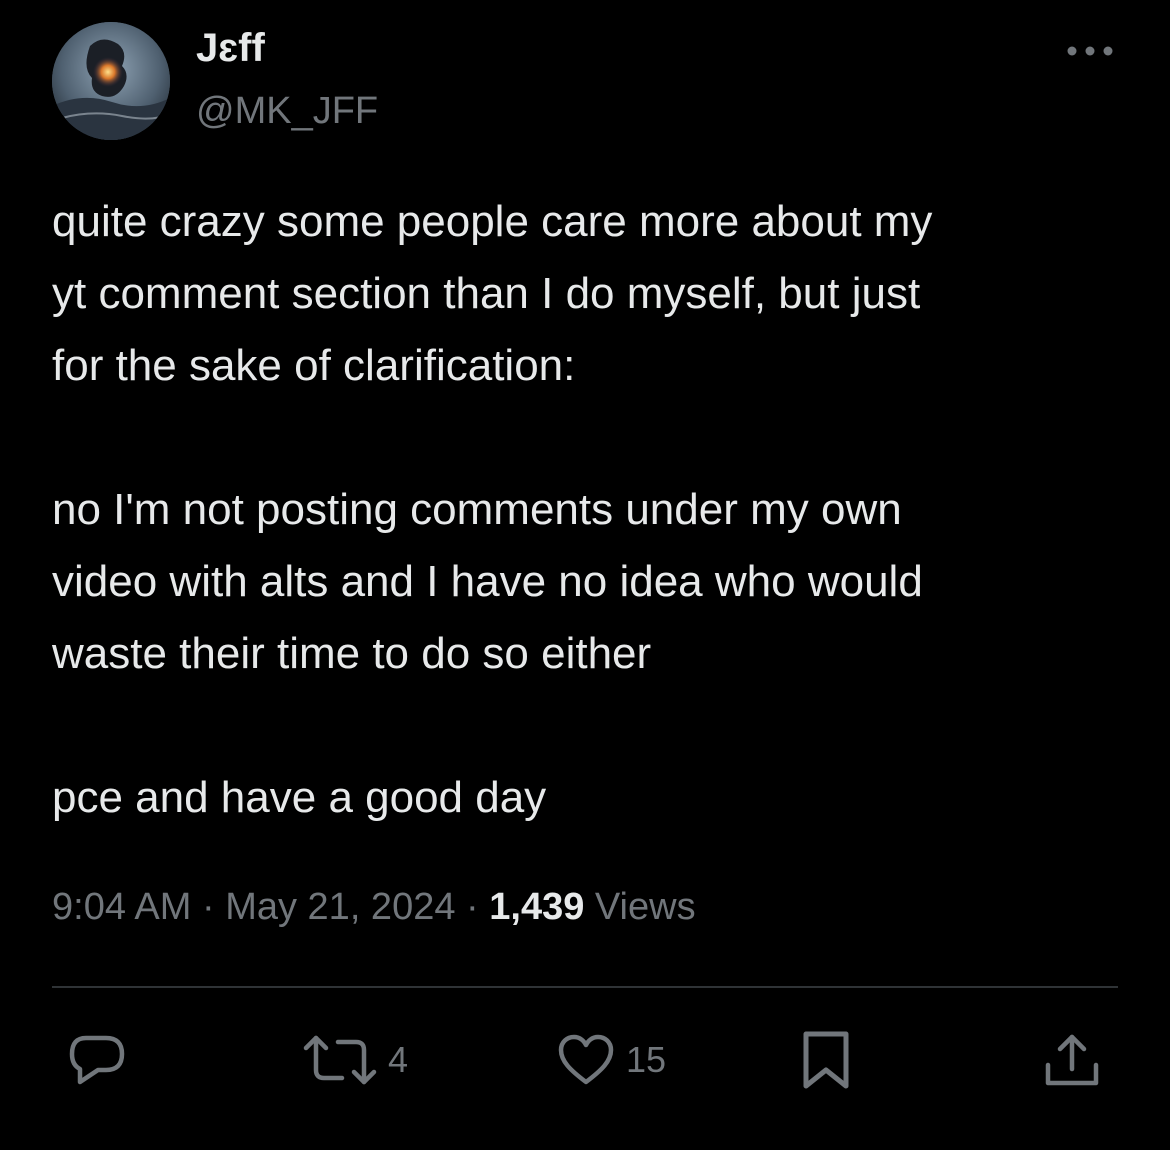 This screenshot has height=1150, width=1170. Describe the element at coordinates (646, 1059) in the screenshot. I see `like-count: 15` at that location.